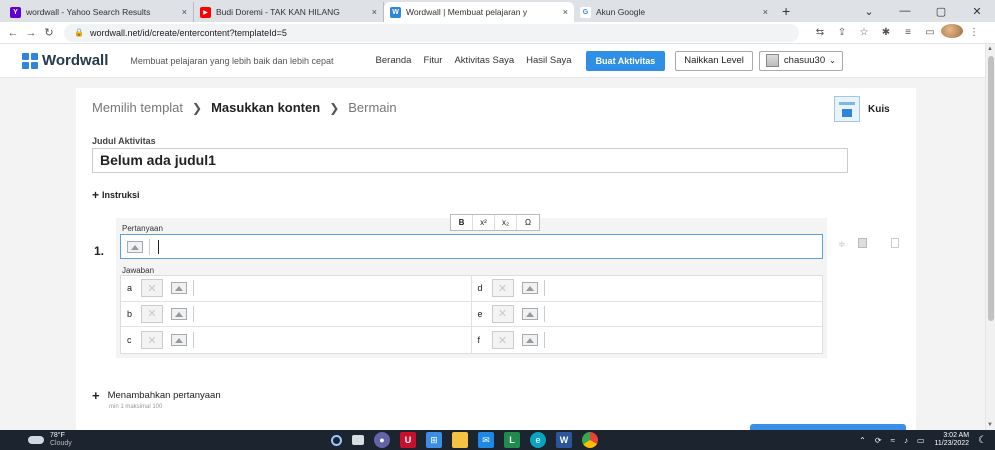 Image resolution: width=995 pixels, height=450 pixels. Describe the element at coordinates (65, 60) in the screenshot. I see `wordwall-logo: Wordwall` at that location.